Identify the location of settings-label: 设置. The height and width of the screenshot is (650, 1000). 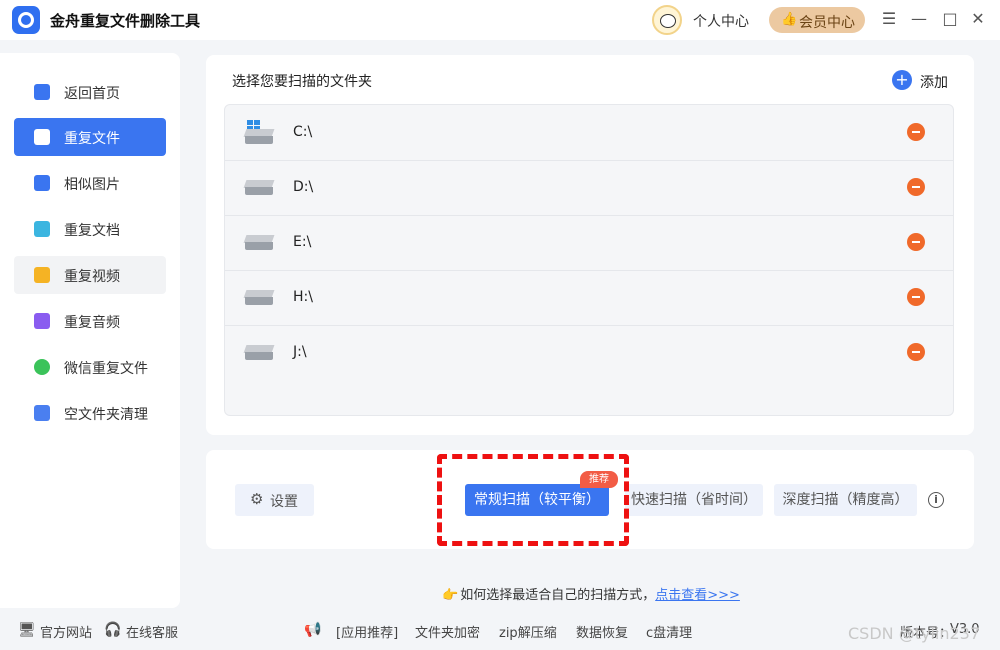
(284, 502).